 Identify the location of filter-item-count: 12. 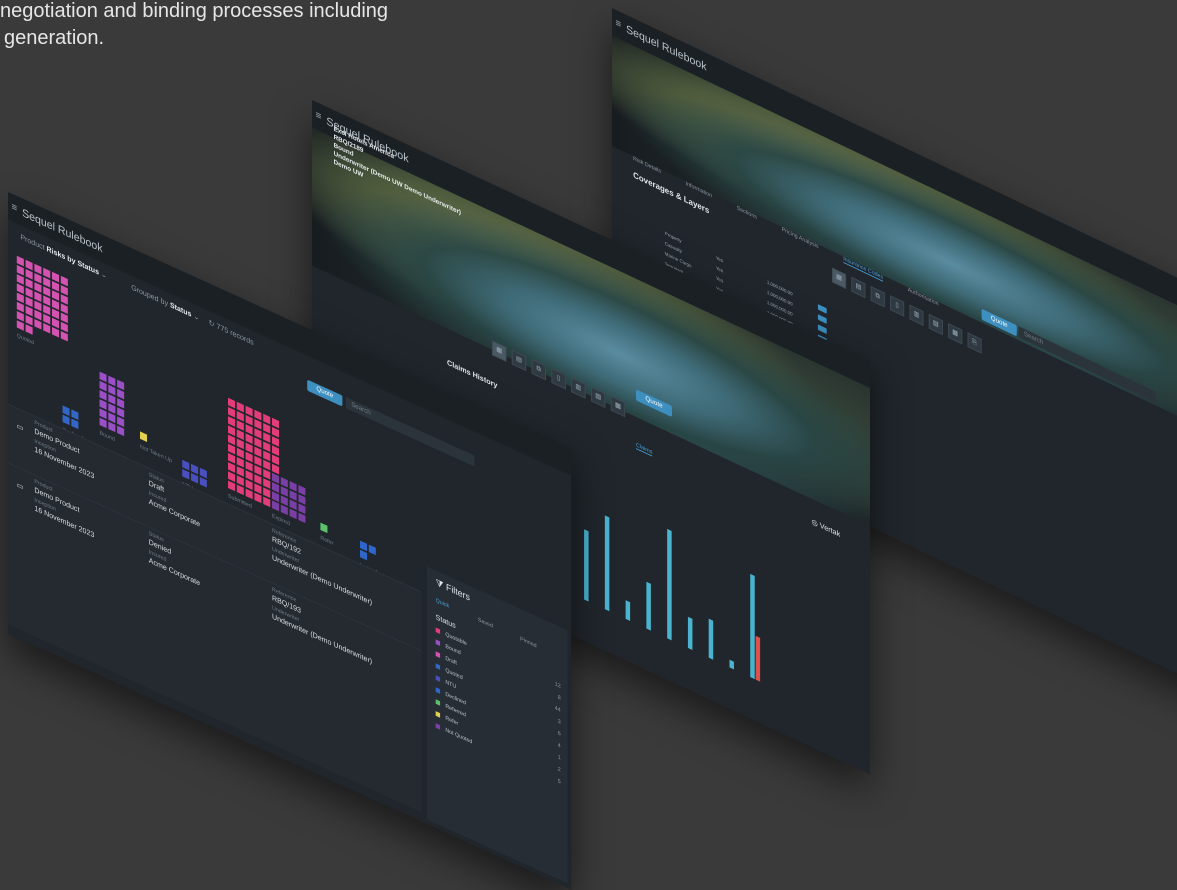
(557, 685).